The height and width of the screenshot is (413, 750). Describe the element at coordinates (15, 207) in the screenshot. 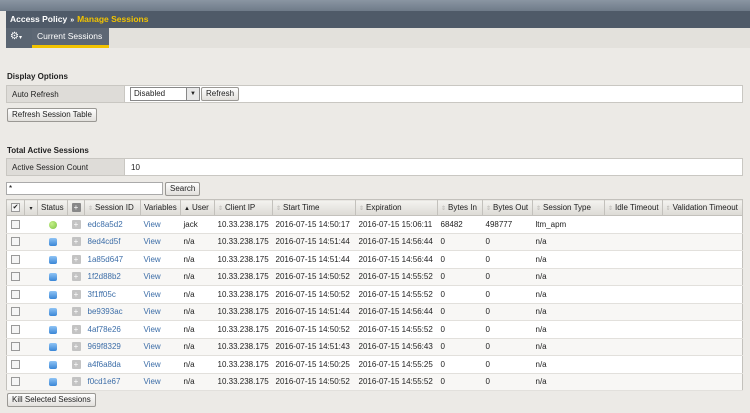

I see `select-all-checkbox: ✔` at that location.